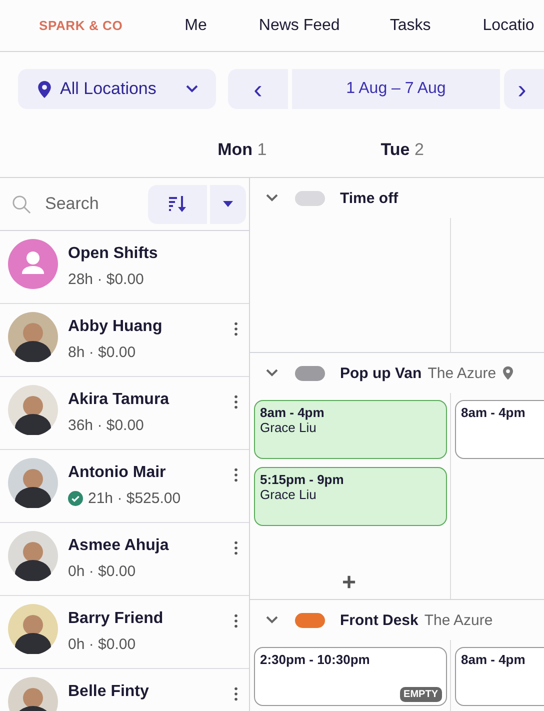 The image size is (544, 711). What do you see at coordinates (119, 546) in the screenshot?
I see `employee-name: Asmee Ahuja` at bounding box center [119, 546].